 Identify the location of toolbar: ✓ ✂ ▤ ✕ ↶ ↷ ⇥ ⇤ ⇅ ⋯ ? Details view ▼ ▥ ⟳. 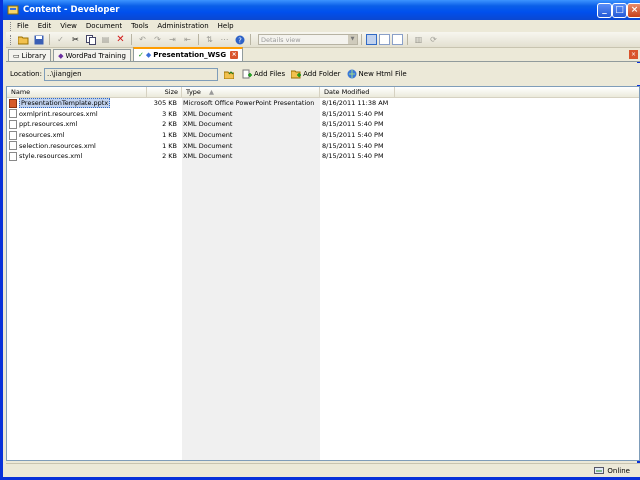
(323, 40).